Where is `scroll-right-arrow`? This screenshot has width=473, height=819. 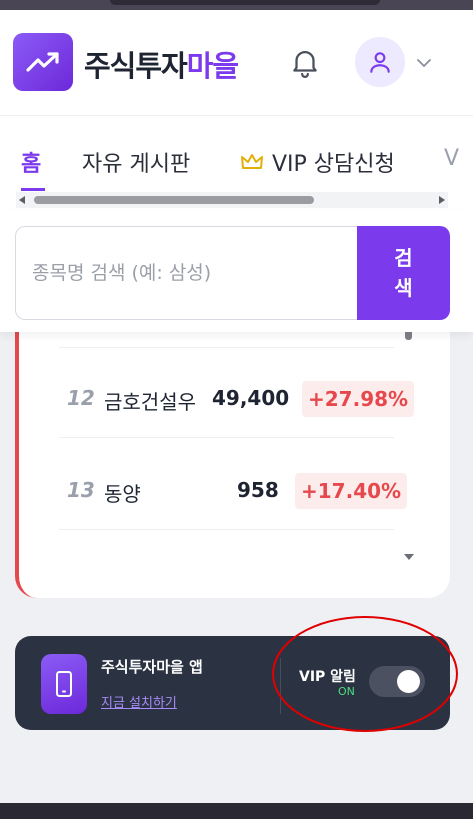 scroll-right-arrow is located at coordinates (442, 200).